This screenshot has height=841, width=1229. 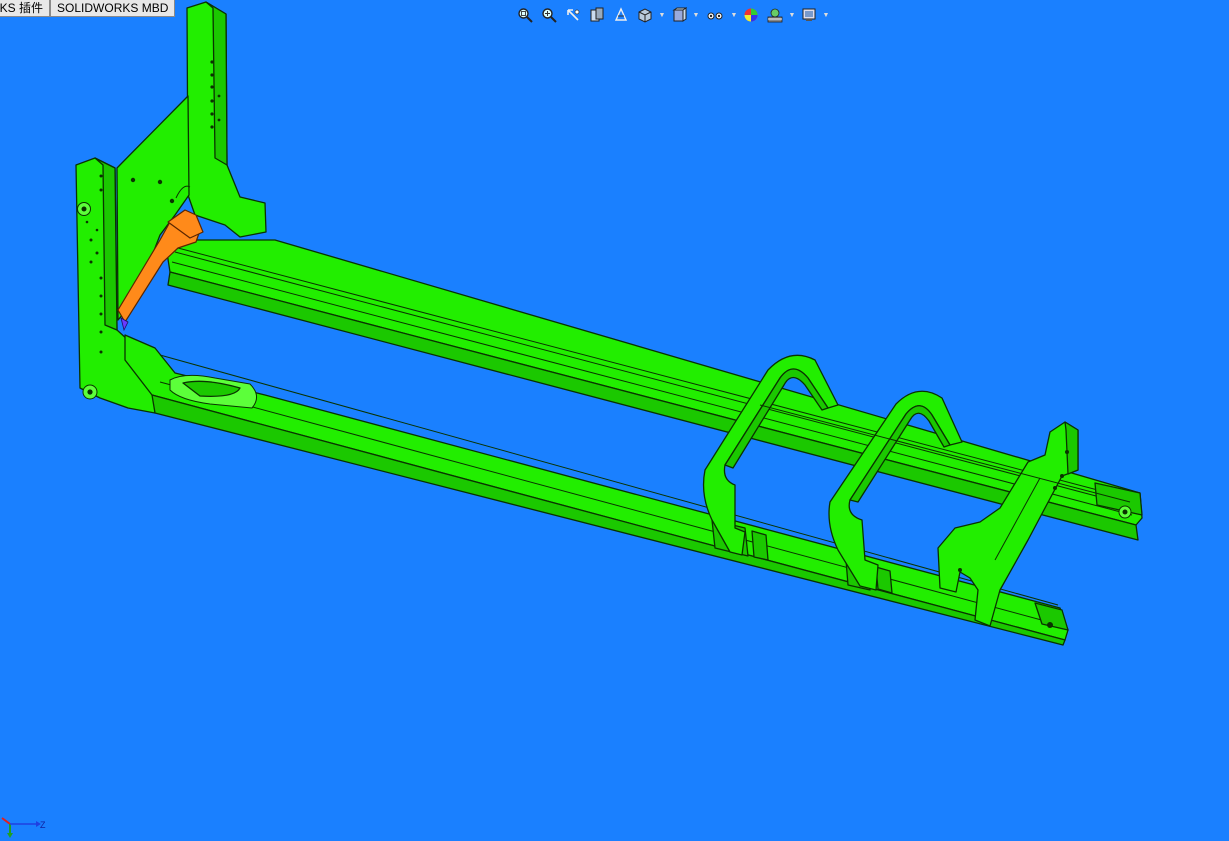 What do you see at coordinates (23, 827) in the screenshot?
I see `reference-triad: Z` at bounding box center [23, 827].